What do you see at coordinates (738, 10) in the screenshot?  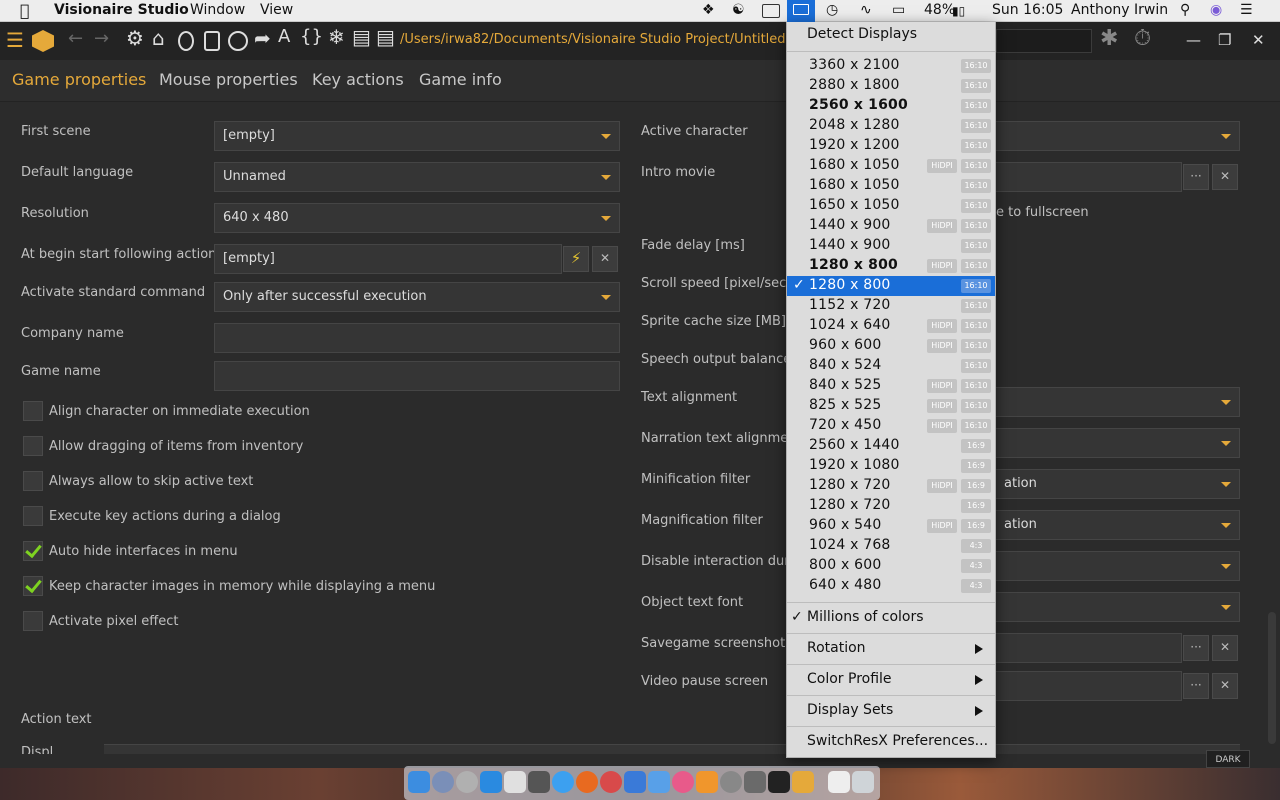 I see `creative-cloud-icon: ☯` at bounding box center [738, 10].